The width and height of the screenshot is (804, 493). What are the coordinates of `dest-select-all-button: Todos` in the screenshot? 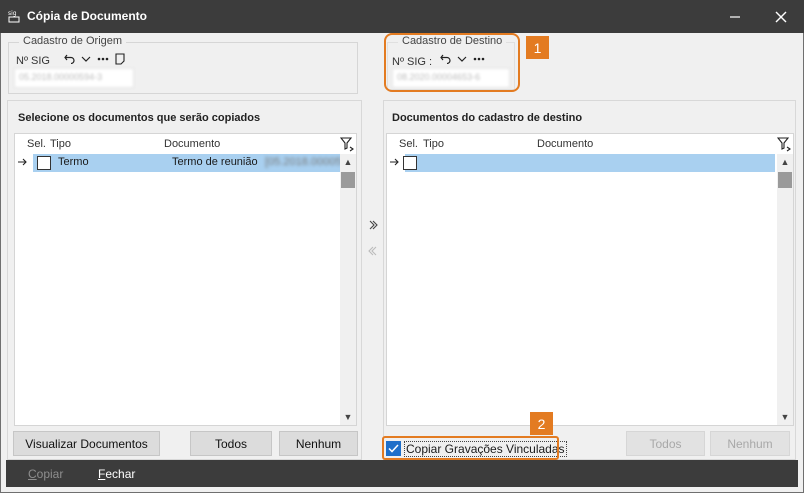 It's located at (665, 443).